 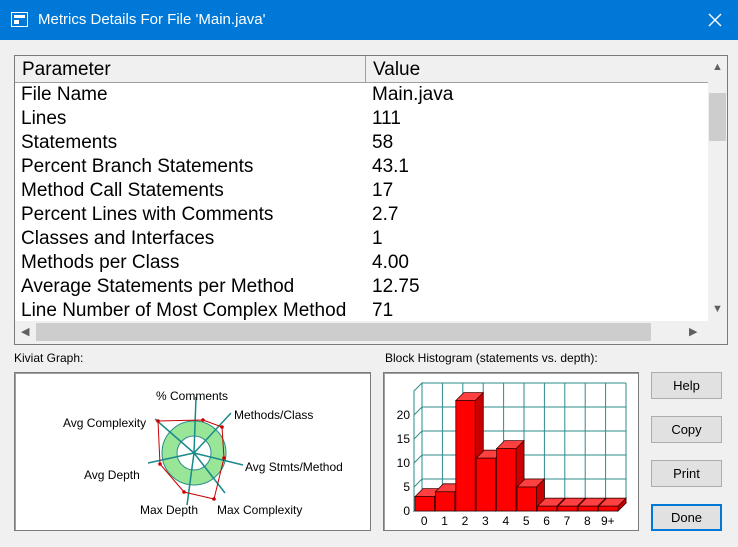 I want to click on x-tick-label: 7, so click(x=567, y=521).